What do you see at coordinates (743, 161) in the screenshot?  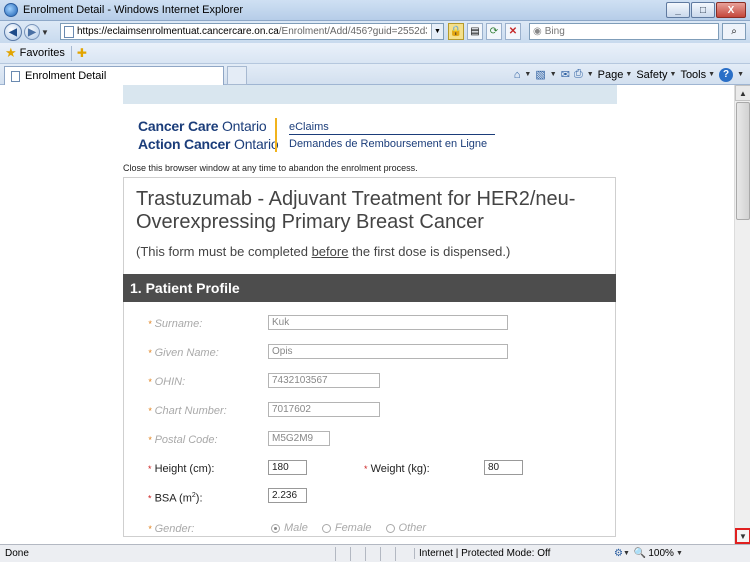 I see `scroll-thumb` at bounding box center [743, 161].